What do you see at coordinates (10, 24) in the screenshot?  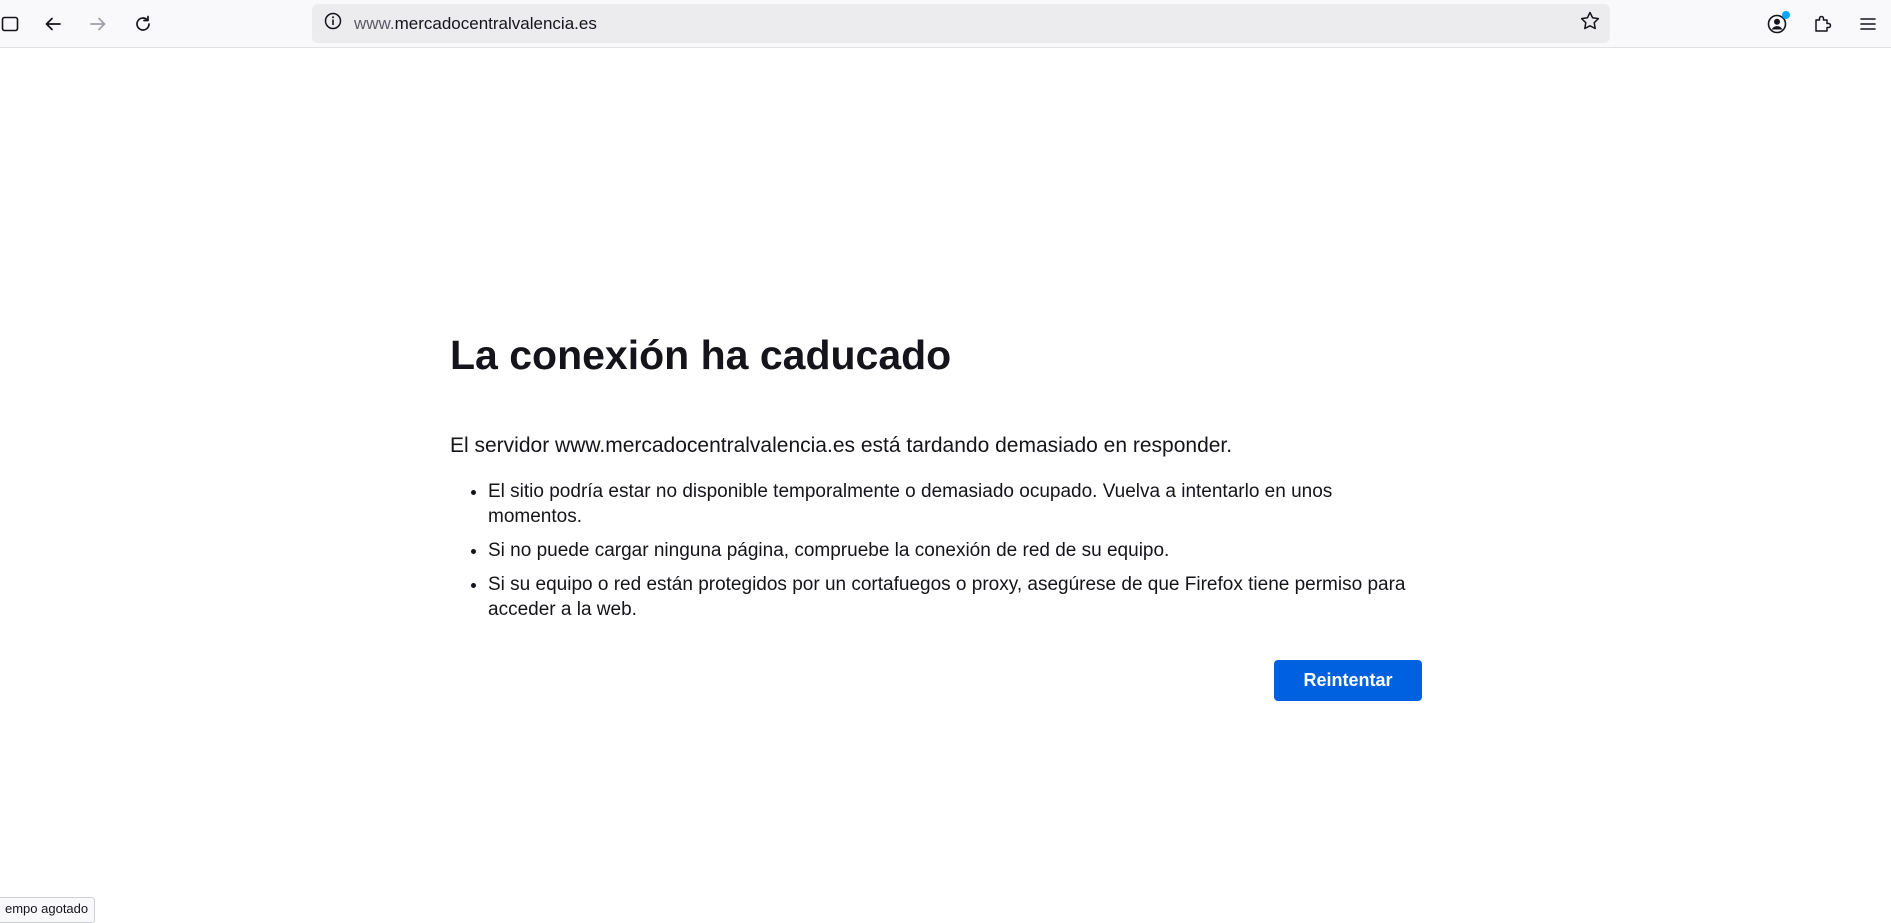 I see `sidebar-toggle-icon` at bounding box center [10, 24].